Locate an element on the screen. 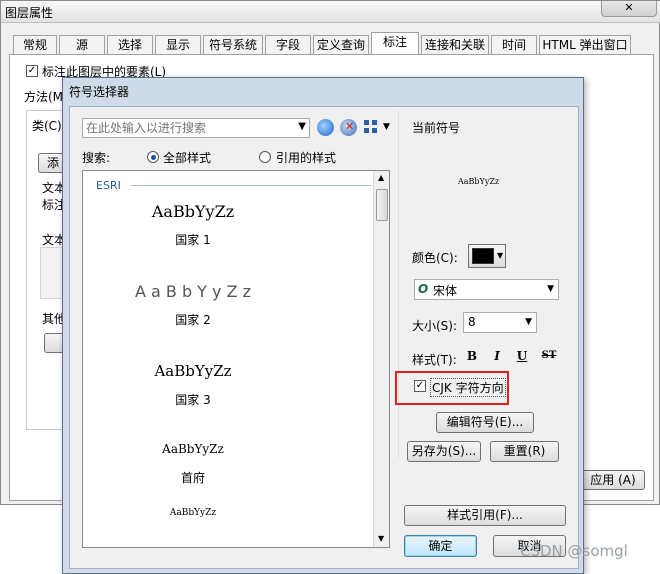 The width and height of the screenshot is (660, 574). label-features-checkbox: ✓ is located at coordinates (32, 71).